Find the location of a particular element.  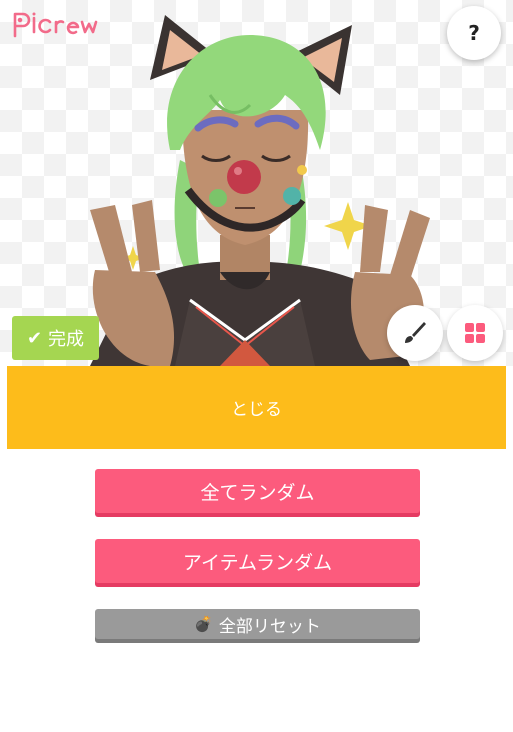

done-label: 完成 is located at coordinates (66, 339).